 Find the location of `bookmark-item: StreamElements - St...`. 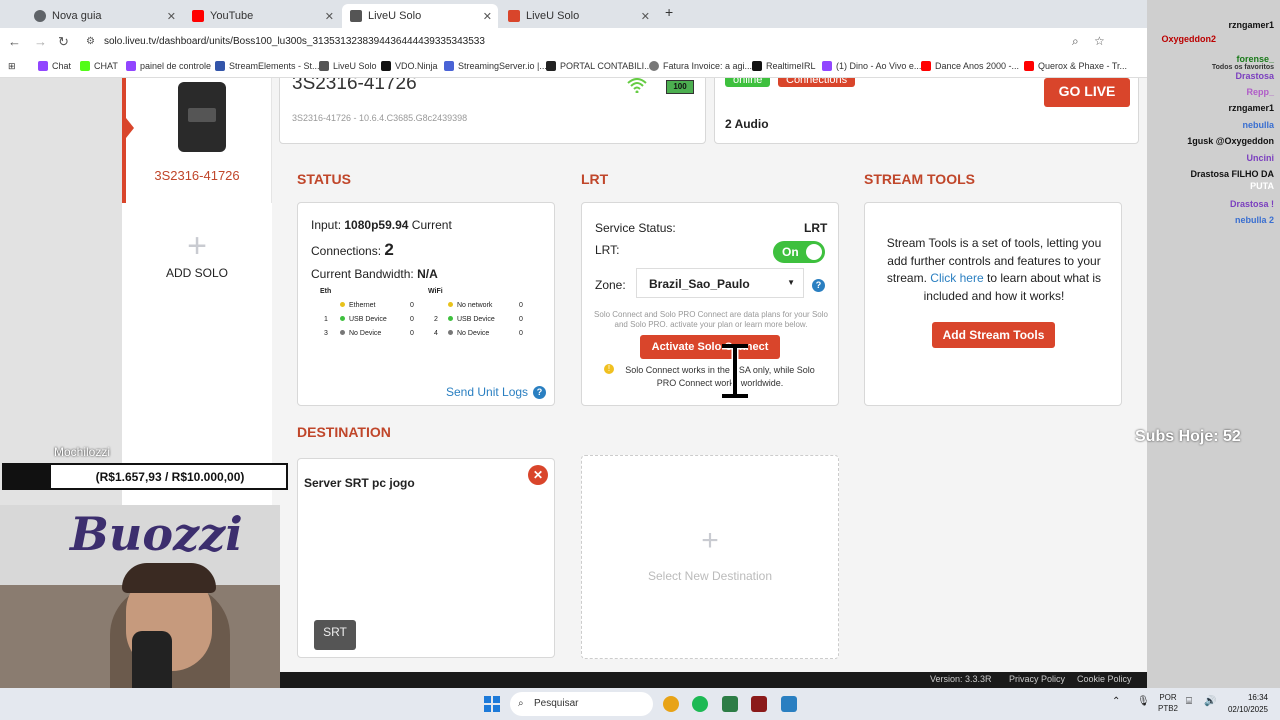

bookmark-item: StreamElements - St... is located at coordinates (267, 66).